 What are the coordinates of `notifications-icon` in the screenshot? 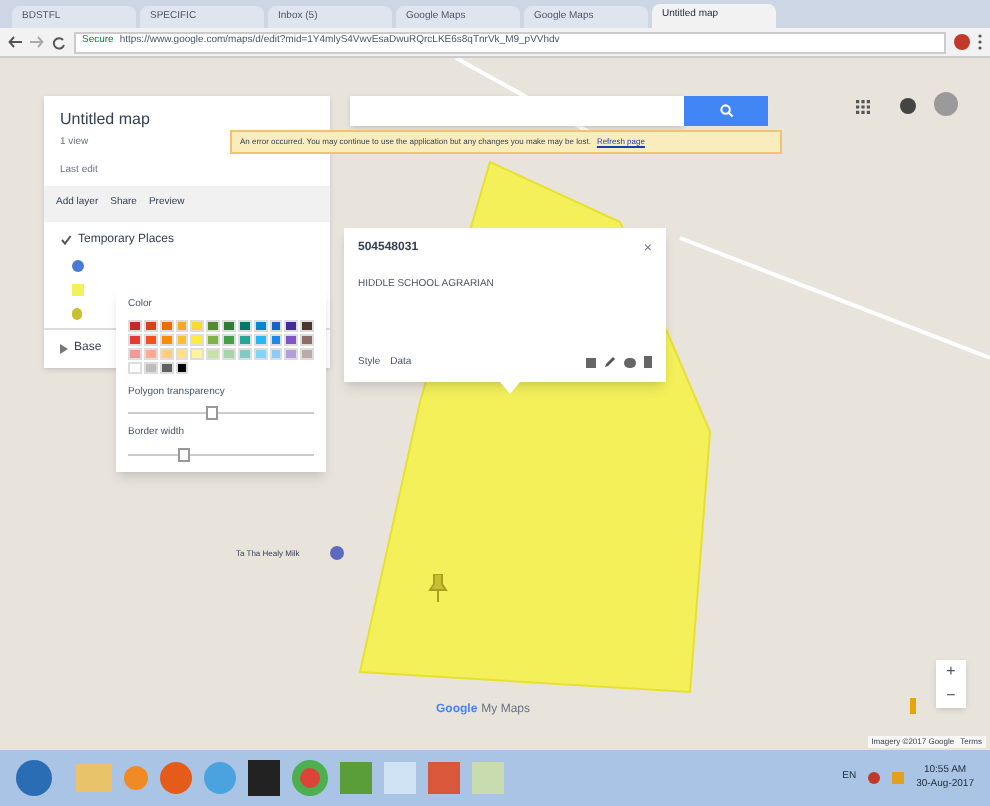 It's located at (908, 106).